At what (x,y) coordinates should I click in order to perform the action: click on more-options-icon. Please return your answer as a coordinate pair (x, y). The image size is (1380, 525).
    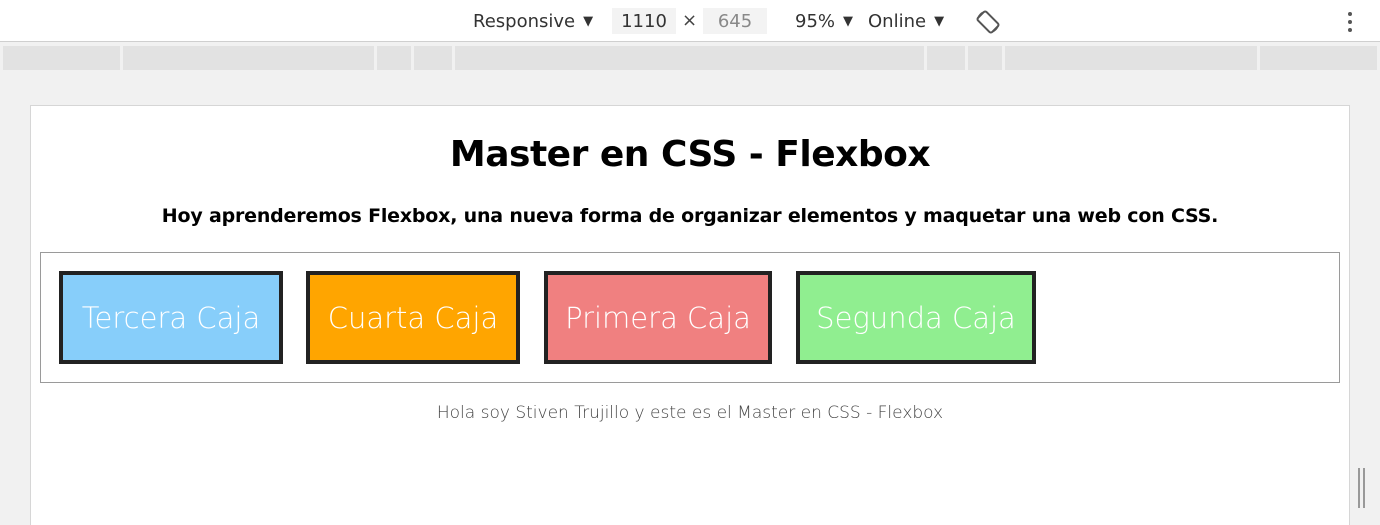
    Looking at the image, I should click on (1350, 22).